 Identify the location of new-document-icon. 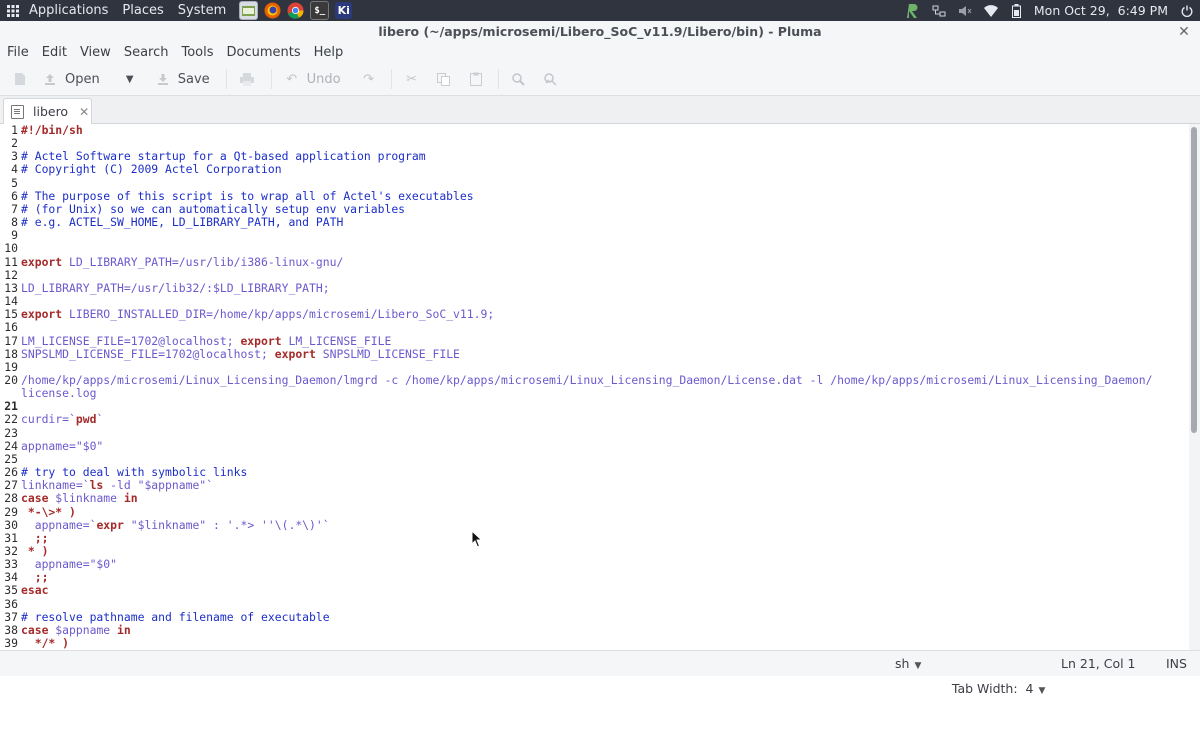
(20, 79).